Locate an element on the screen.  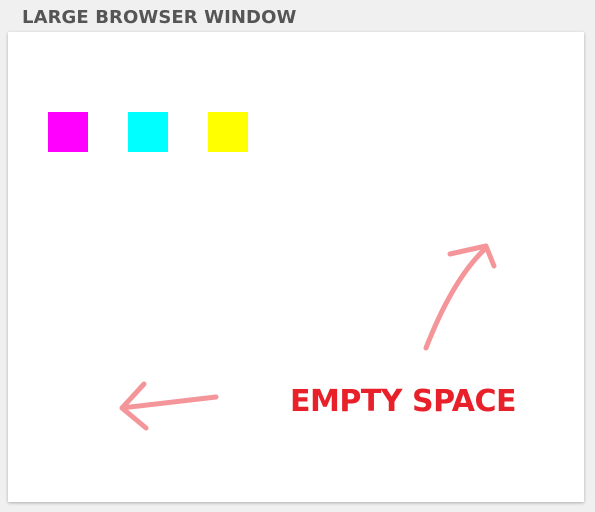
yellow-square is located at coordinates (228, 132).